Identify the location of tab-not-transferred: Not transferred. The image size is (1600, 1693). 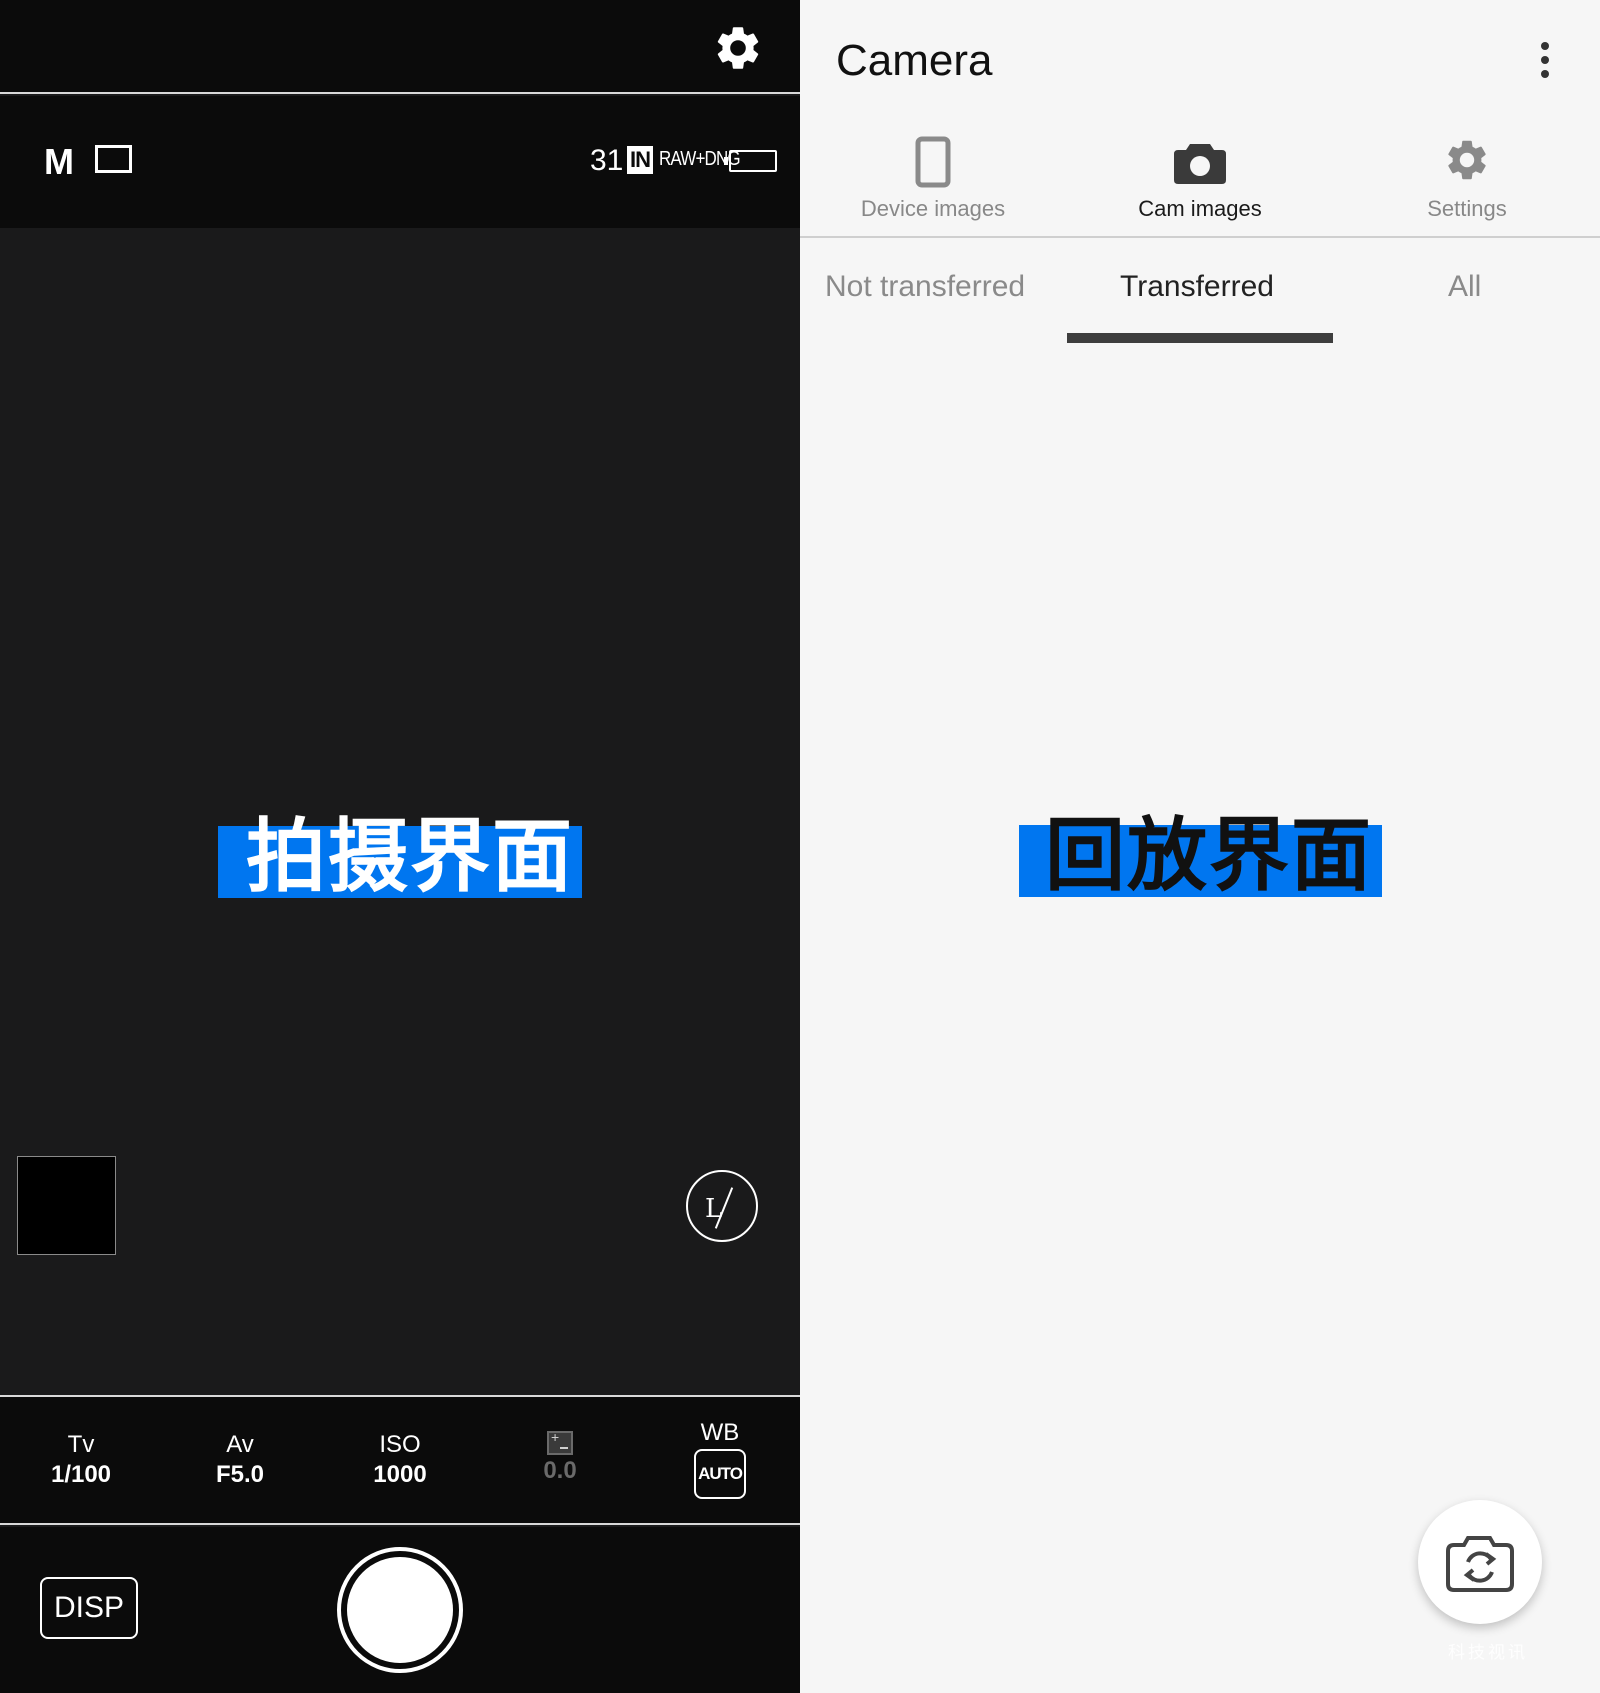
(925, 287).